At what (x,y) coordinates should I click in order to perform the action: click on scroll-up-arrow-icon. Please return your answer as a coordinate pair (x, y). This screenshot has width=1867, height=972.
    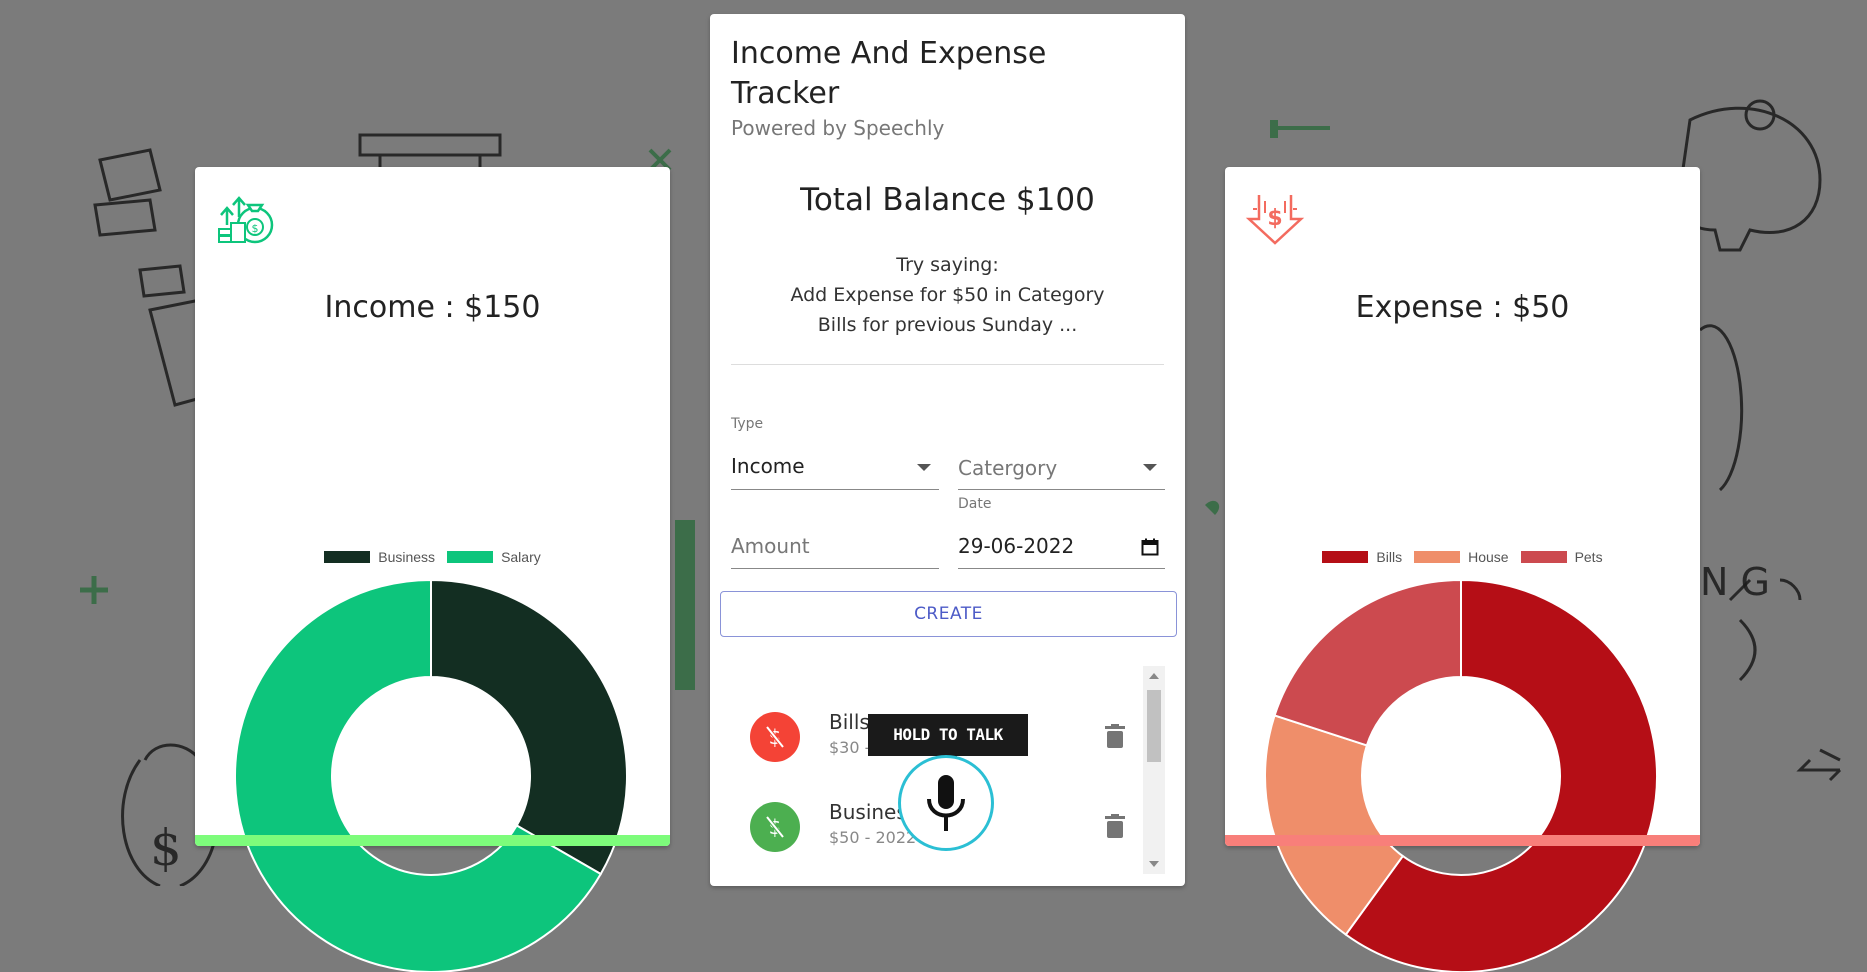
    Looking at the image, I should click on (1154, 676).